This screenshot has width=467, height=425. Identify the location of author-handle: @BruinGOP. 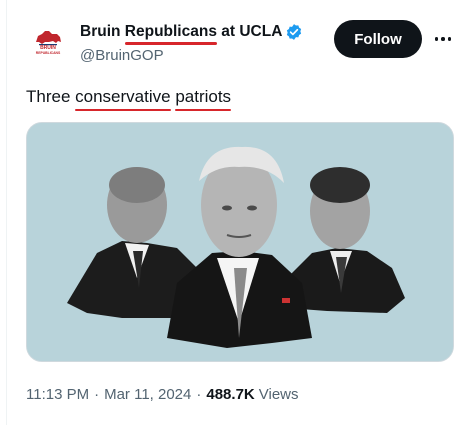
(122, 55).